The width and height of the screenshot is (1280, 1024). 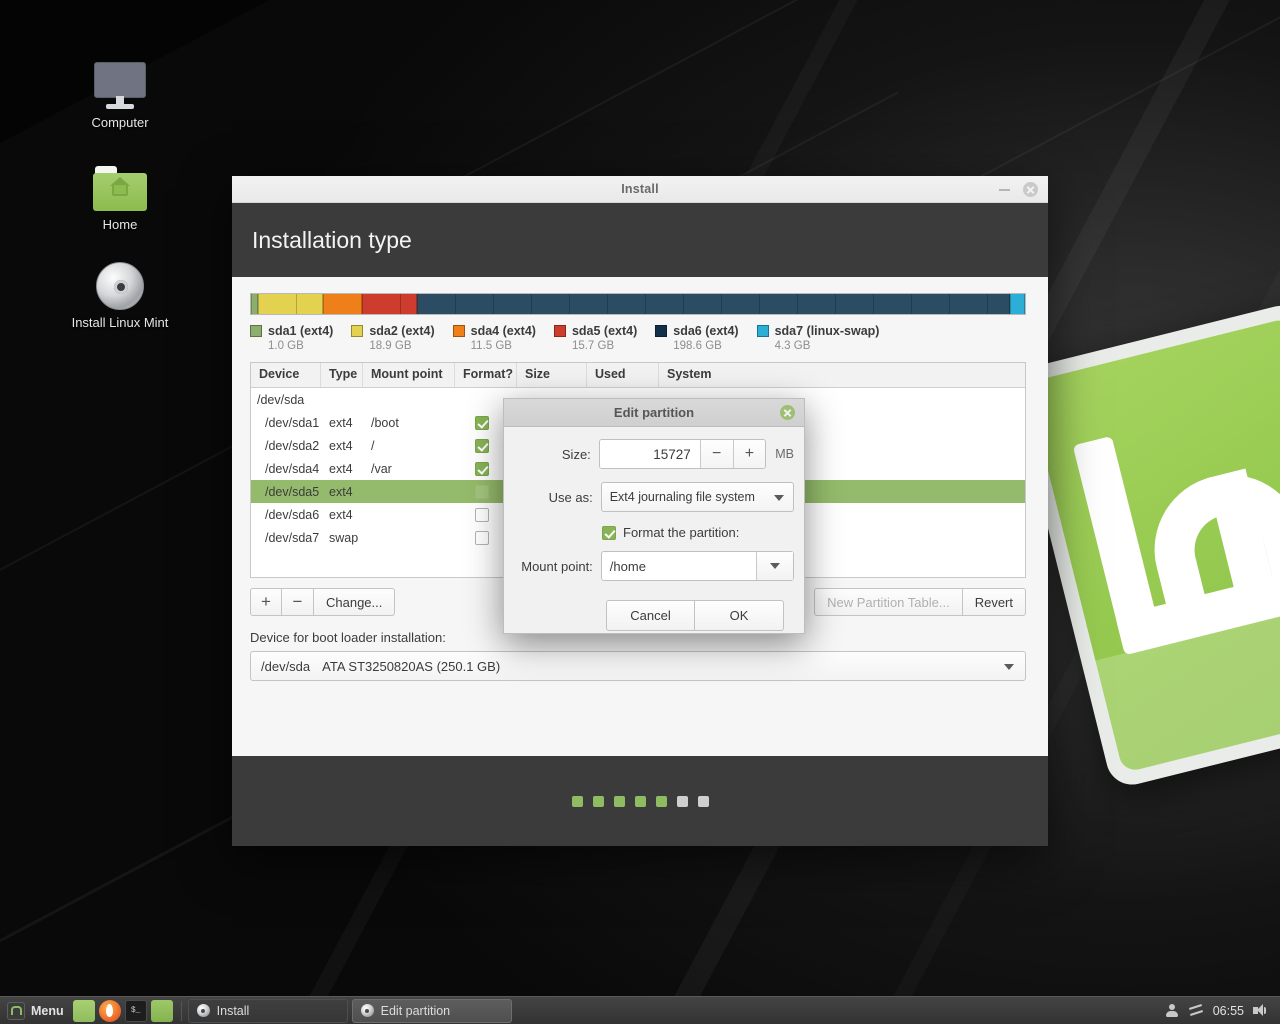 I want to click on page-header: Installation type, so click(x=640, y=240).